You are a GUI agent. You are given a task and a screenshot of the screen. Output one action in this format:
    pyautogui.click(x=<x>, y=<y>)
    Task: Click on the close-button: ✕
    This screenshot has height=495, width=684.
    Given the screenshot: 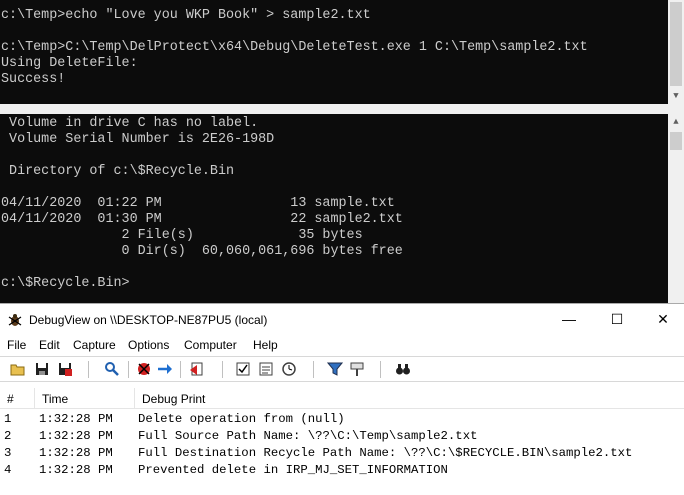 What is the action you would take?
    pyautogui.click(x=662, y=319)
    